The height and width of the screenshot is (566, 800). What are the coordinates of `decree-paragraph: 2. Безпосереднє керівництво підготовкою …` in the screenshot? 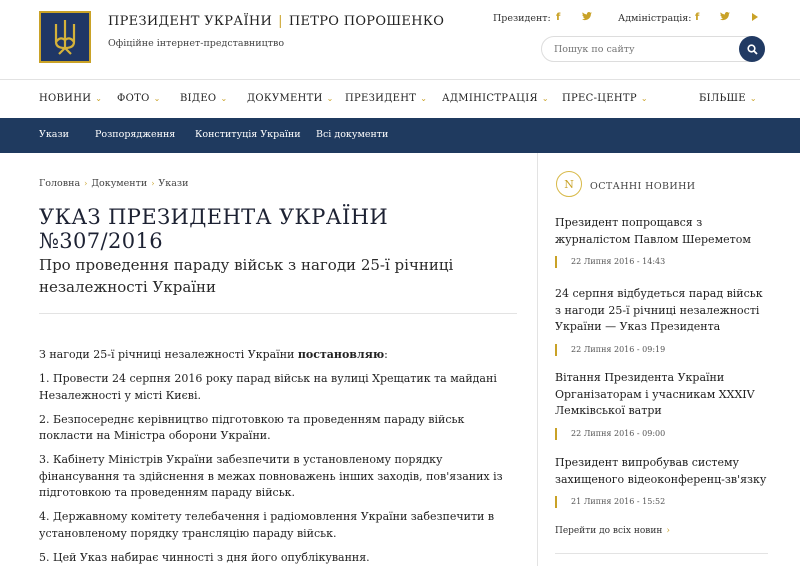 It's located at (252, 427).